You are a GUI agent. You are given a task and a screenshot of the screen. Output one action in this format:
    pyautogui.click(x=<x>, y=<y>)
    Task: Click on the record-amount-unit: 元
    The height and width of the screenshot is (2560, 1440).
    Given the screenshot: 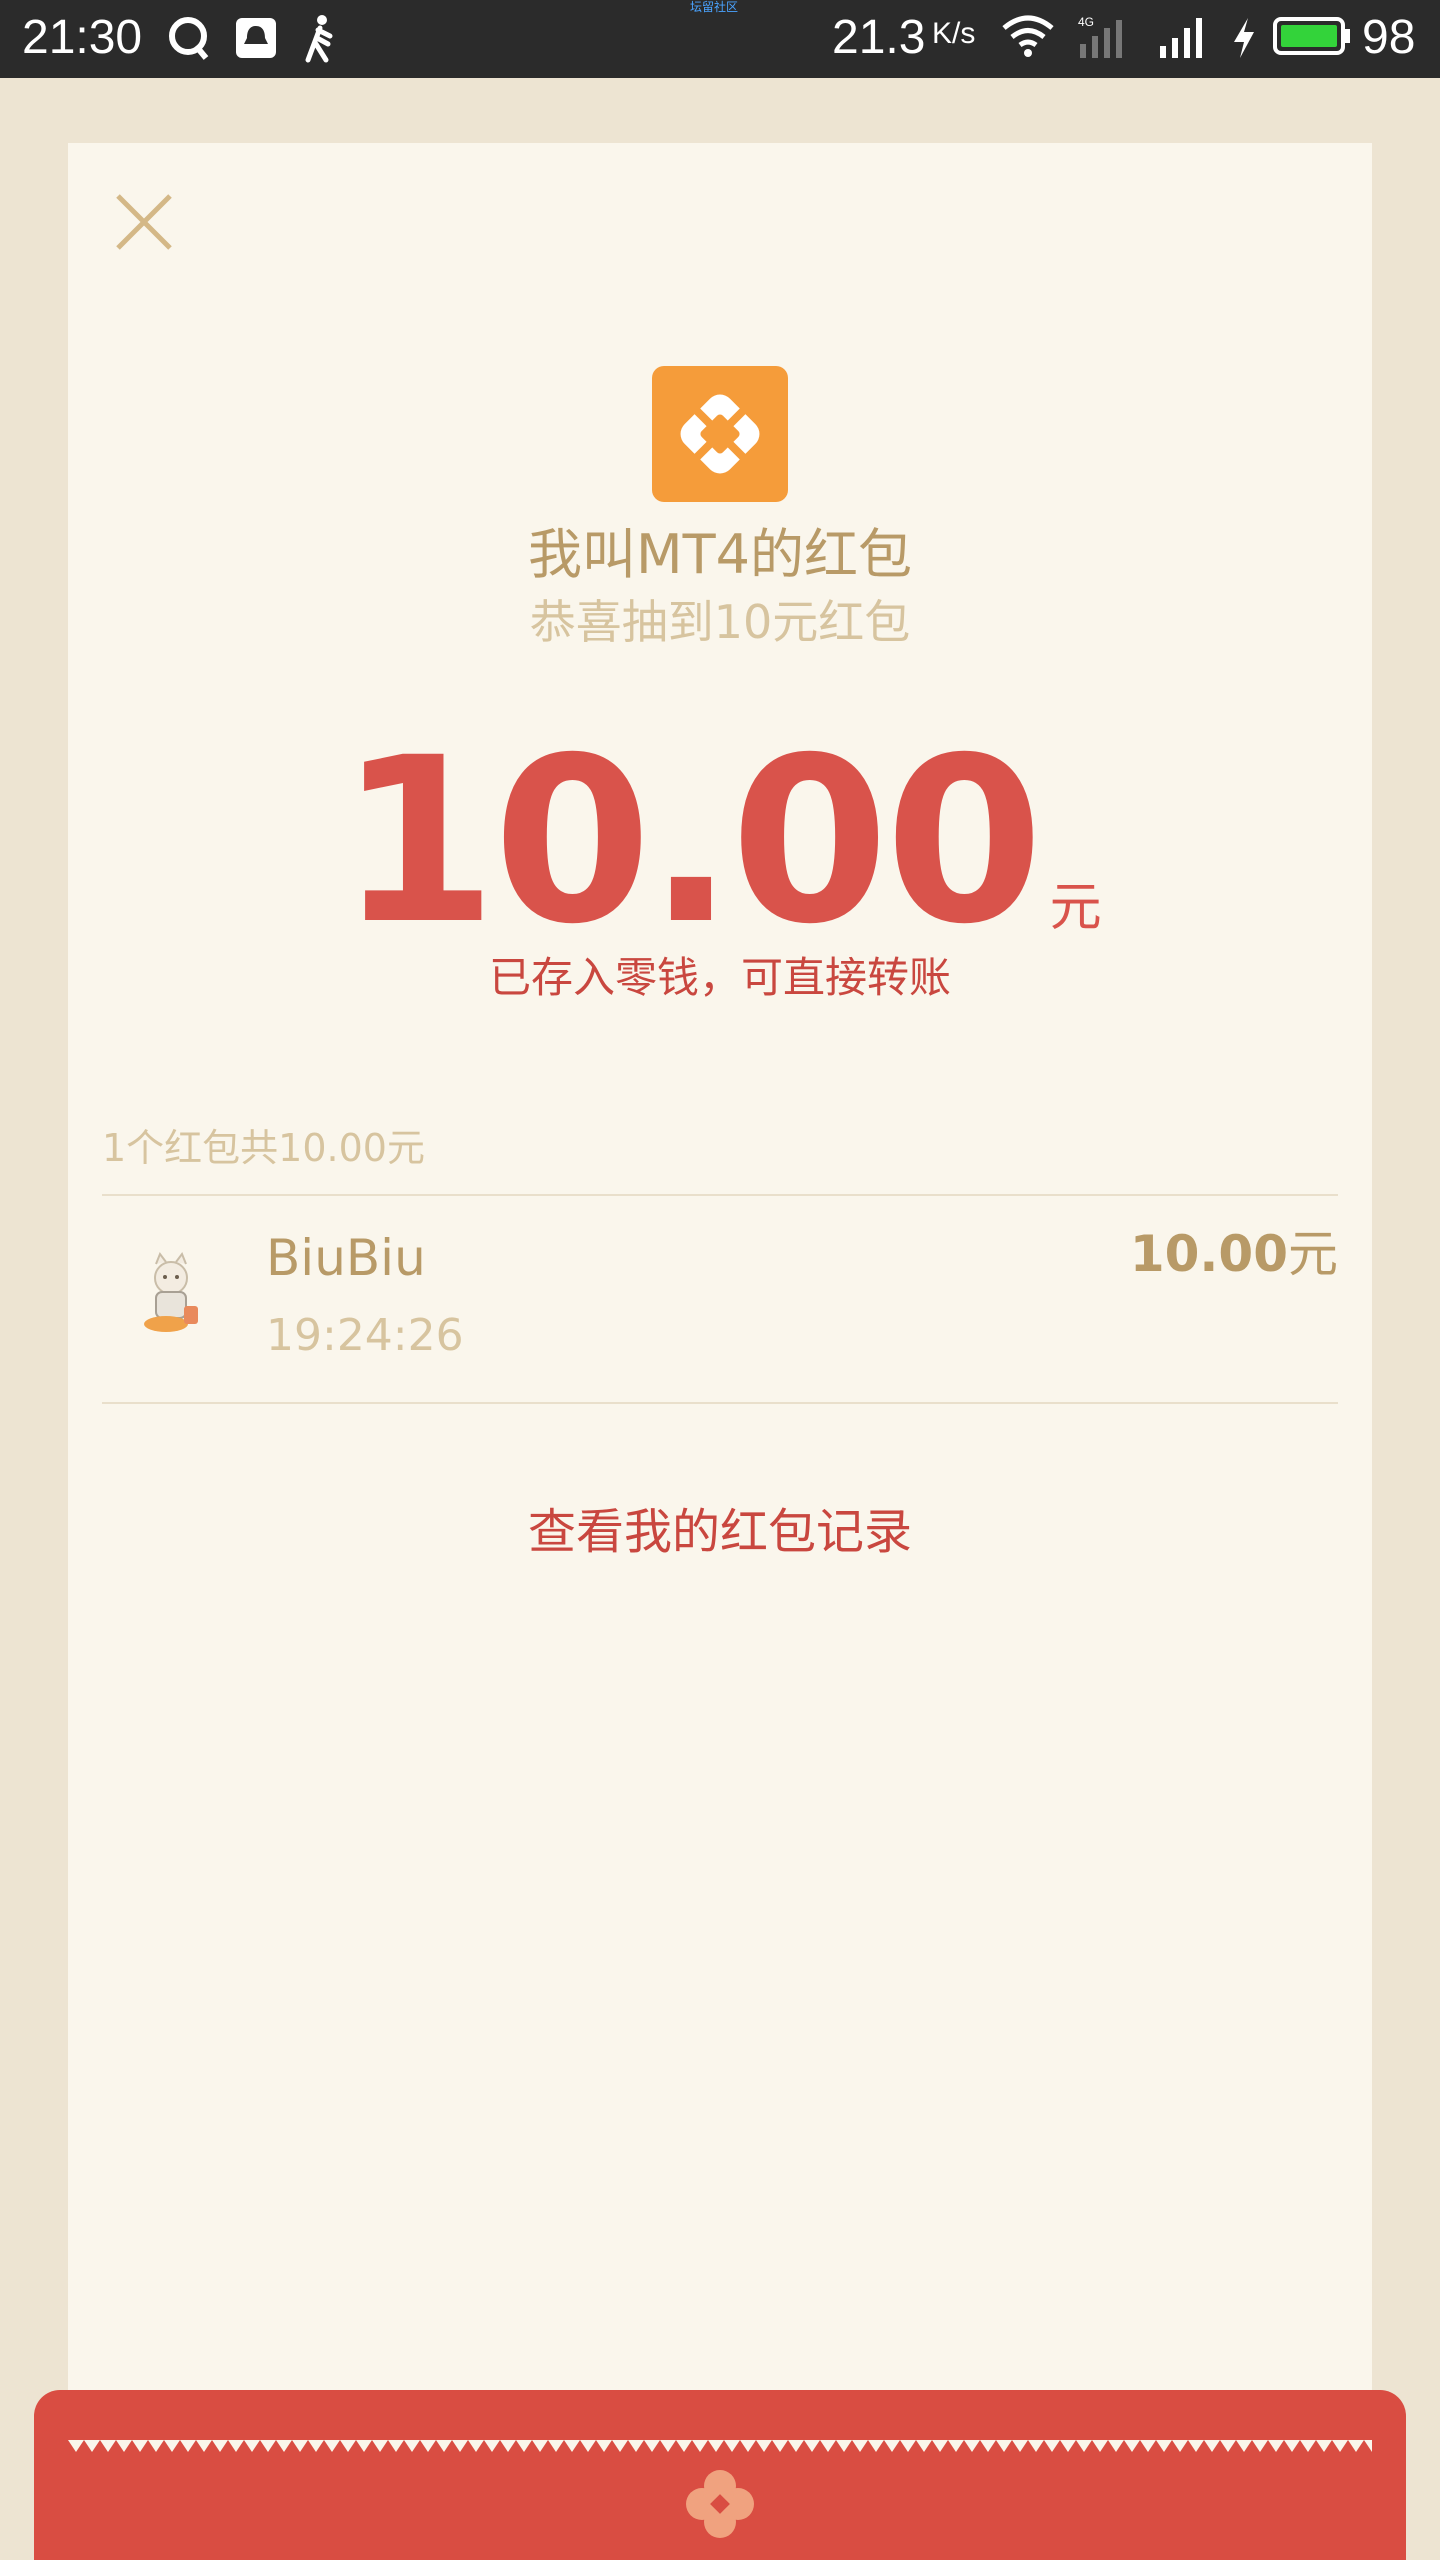 What is the action you would take?
    pyautogui.click(x=1313, y=1254)
    